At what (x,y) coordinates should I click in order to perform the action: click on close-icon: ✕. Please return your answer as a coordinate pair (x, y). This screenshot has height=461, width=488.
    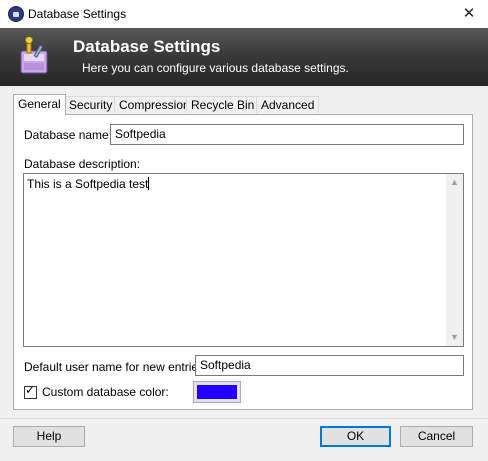
    Looking at the image, I should click on (469, 14).